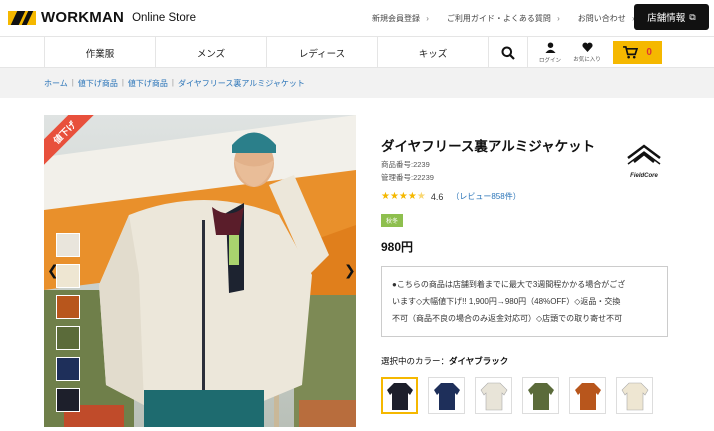  I want to click on selected-color-label: 選択中のカラー：ダイヤブラック, so click(445, 361).